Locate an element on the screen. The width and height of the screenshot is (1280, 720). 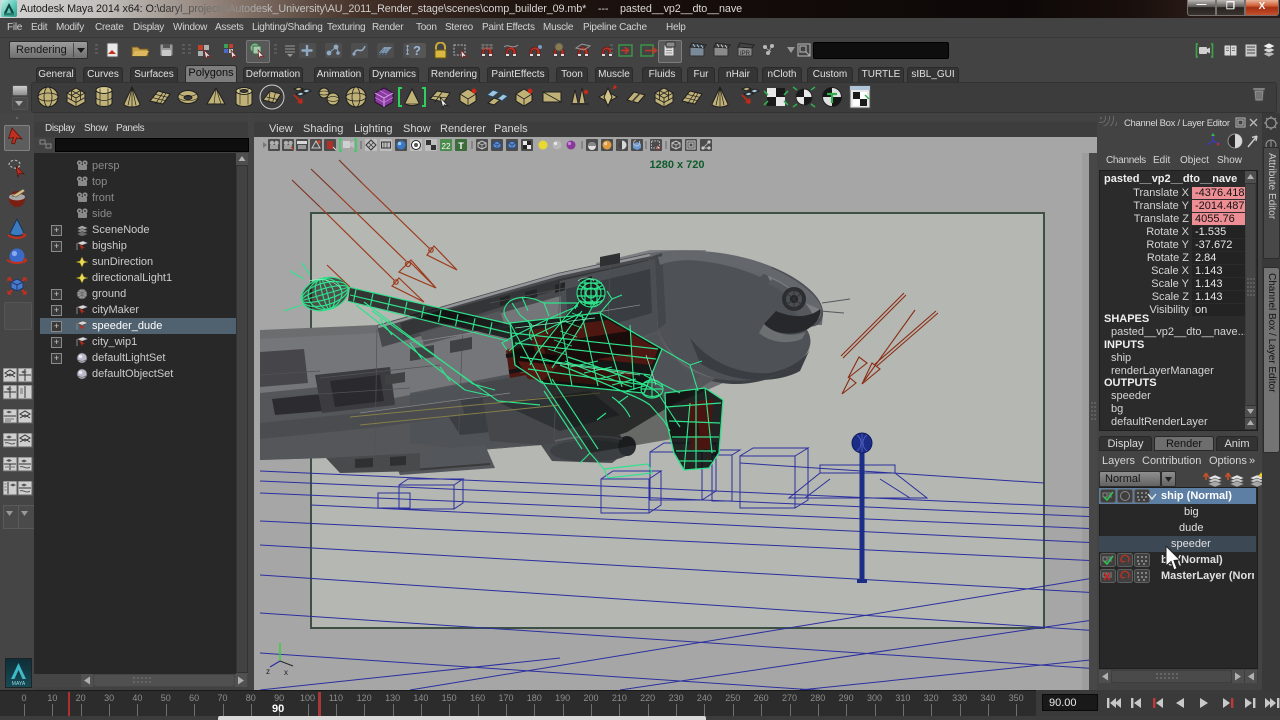
svg-text: 1280 x 720 is located at coordinates (676, 165).